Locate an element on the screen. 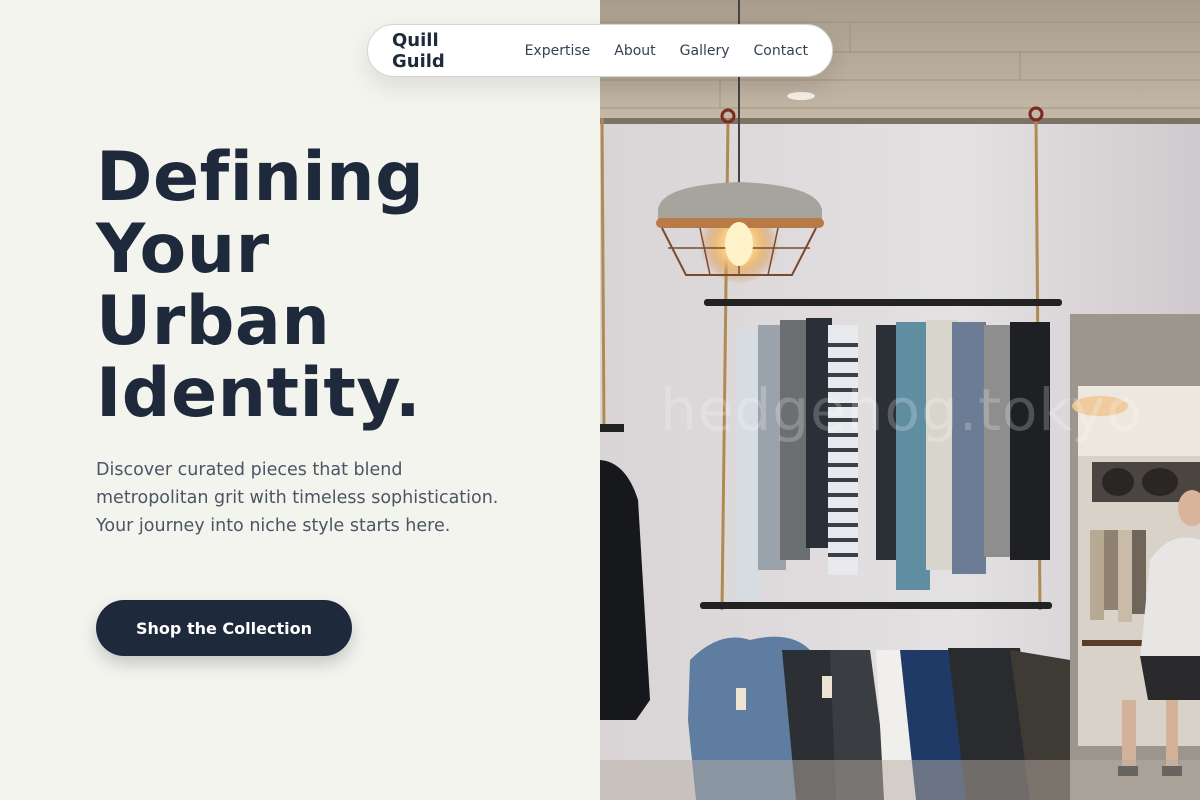  hero-title-line: Identity. is located at coordinates (259, 393).